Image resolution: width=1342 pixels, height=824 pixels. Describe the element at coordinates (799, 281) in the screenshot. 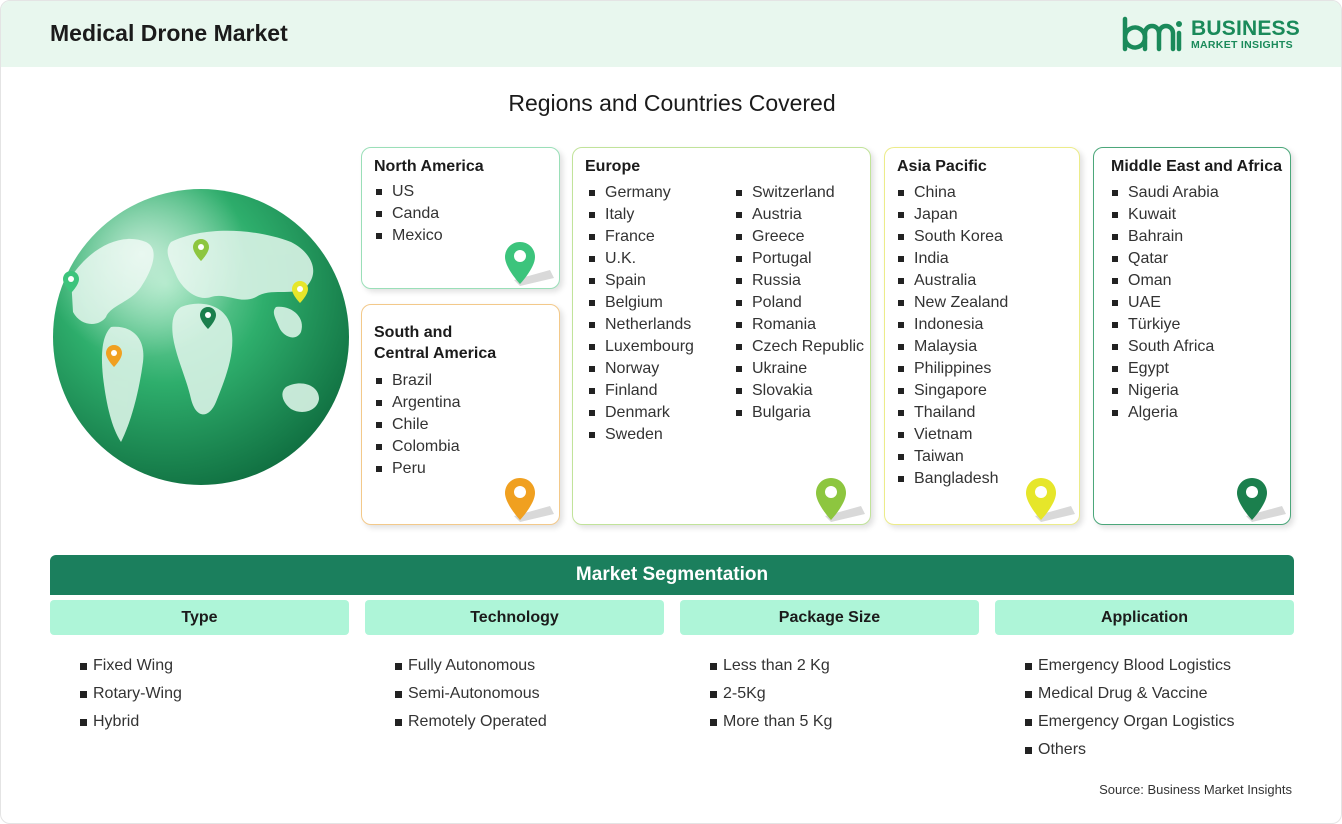

I see `list-item: Russia` at that location.